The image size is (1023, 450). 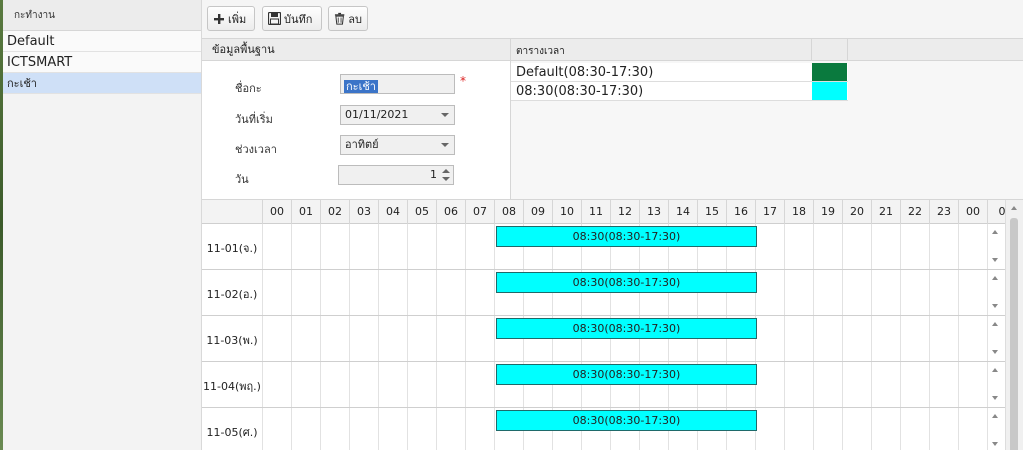 I want to click on color-swatch, so click(x=829, y=91).